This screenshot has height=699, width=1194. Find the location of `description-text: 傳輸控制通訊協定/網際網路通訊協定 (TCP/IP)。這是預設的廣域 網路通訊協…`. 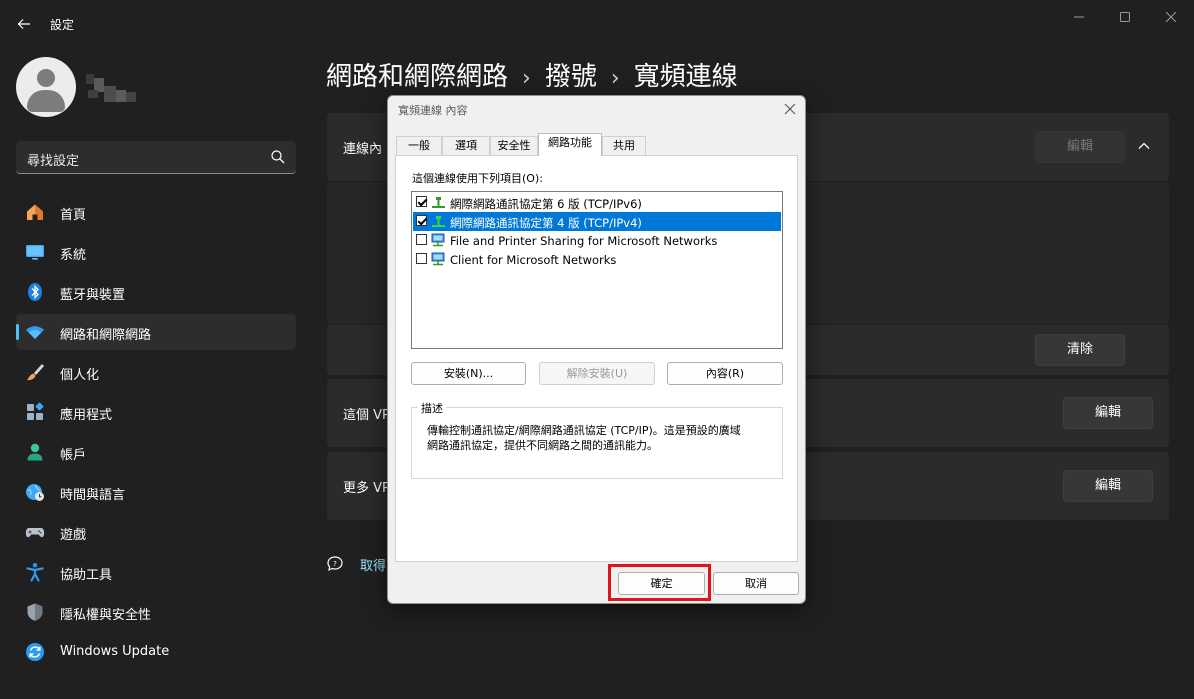

description-text: 傳輸控制通訊協定/網際網路通訊協定 (TCP/IP)。這是預設的廣域 網路通訊協… is located at coordinates (599, 438).